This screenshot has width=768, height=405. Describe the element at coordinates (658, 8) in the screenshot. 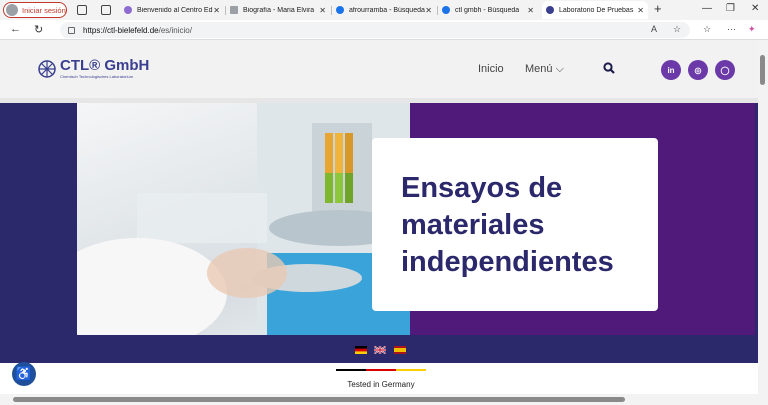

I see `new-tab-icon: +` at that location.